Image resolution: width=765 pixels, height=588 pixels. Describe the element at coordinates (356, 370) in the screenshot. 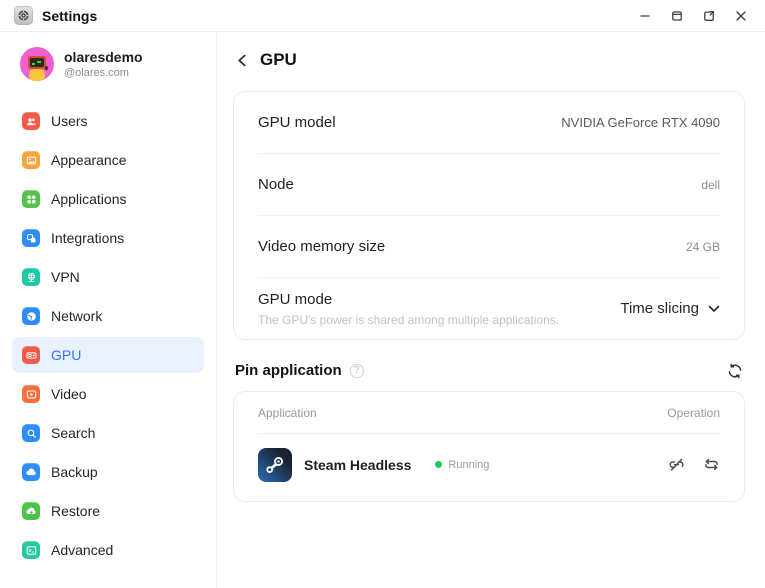

I see `help-icon: ?` at that location.